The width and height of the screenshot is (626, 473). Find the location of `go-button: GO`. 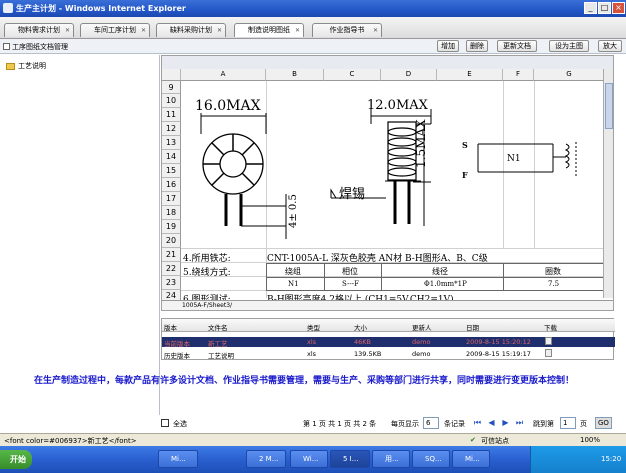

go-button: GO is located at coordinates (603, 423).